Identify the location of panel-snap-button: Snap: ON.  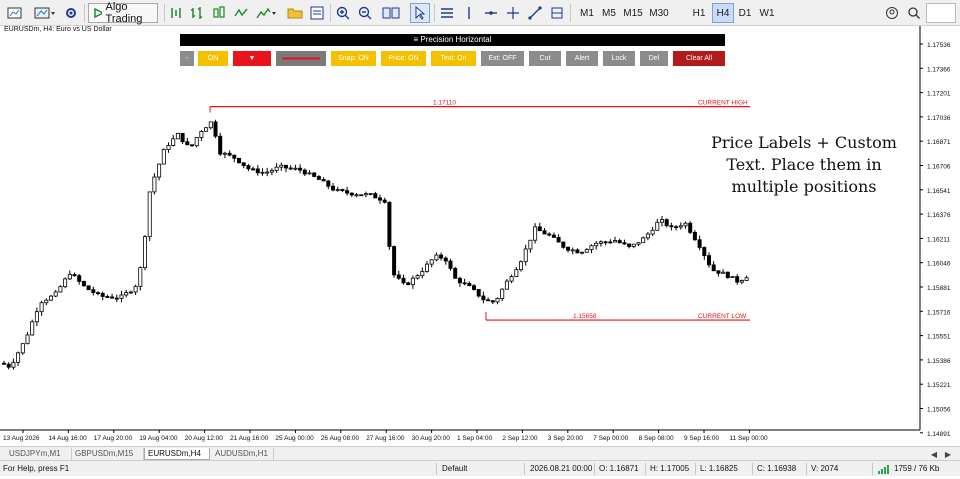
(353, 58).